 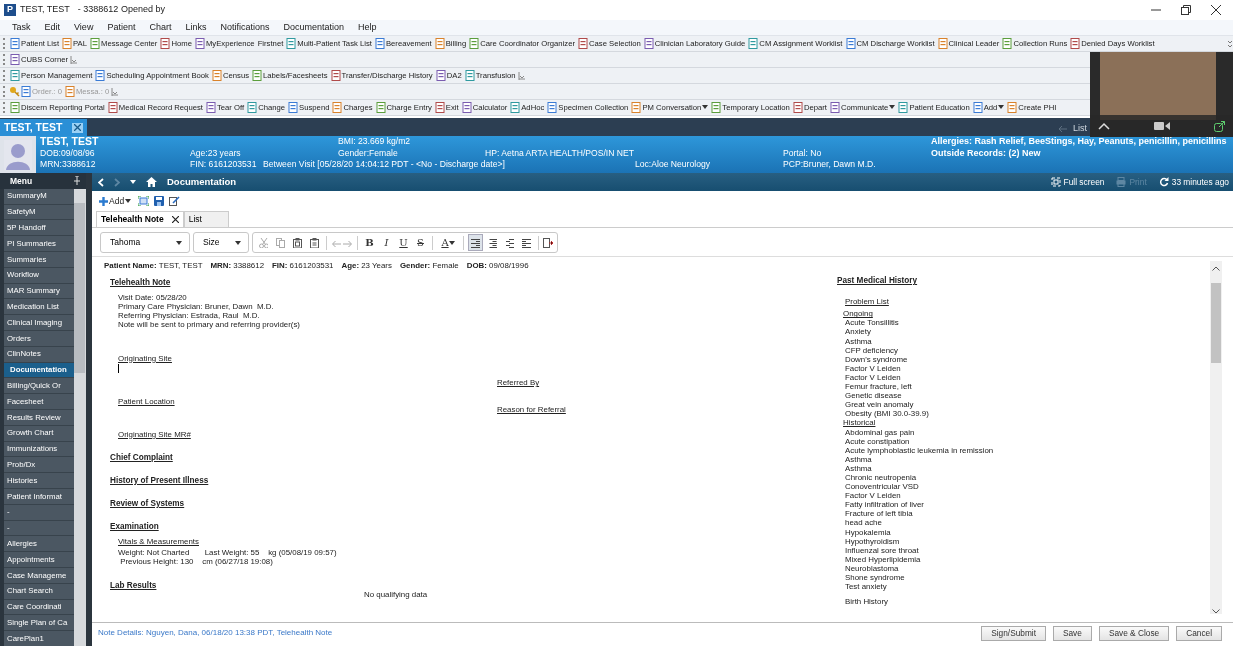 I want to click on align-button, so click(x=475, y=242).